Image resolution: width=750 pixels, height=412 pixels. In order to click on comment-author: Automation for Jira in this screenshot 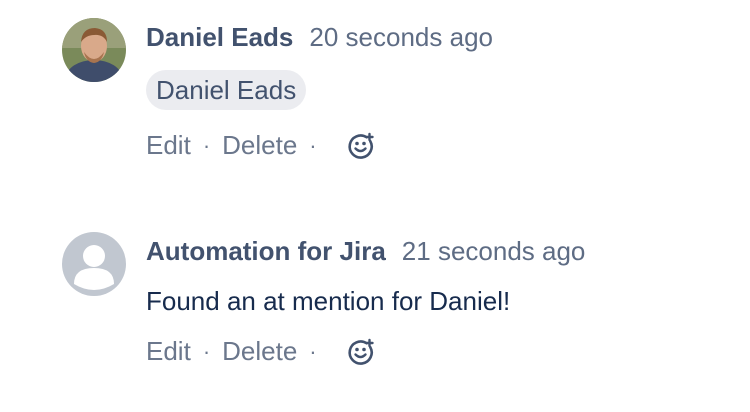, I will do `click(266, 251)`.